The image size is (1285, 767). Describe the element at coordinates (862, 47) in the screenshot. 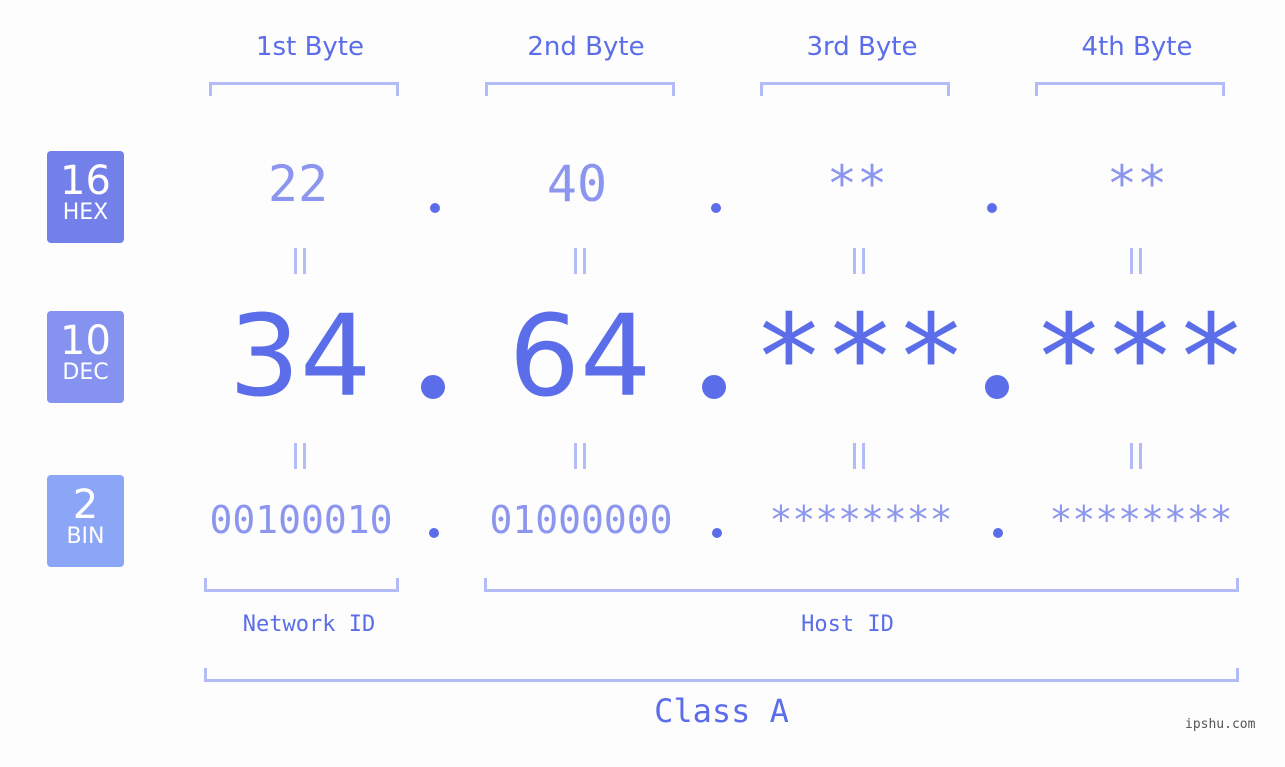

I see `byte-header-3: 3rd Byte` at that location.